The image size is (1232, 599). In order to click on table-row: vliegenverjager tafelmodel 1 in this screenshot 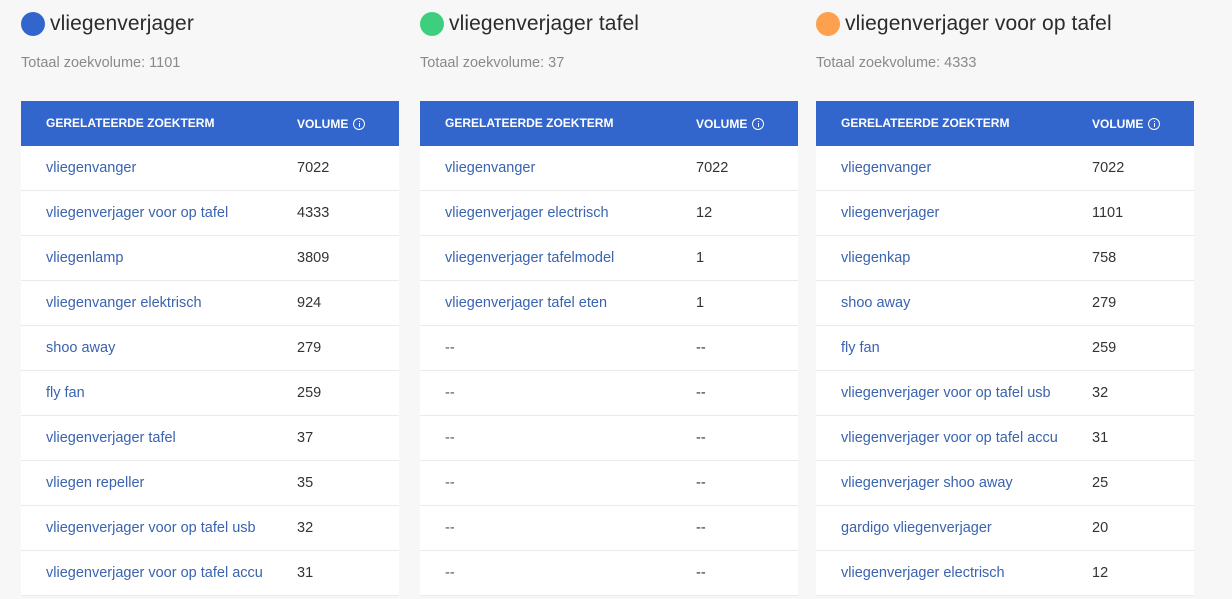, I will do `click(609, 258)`.